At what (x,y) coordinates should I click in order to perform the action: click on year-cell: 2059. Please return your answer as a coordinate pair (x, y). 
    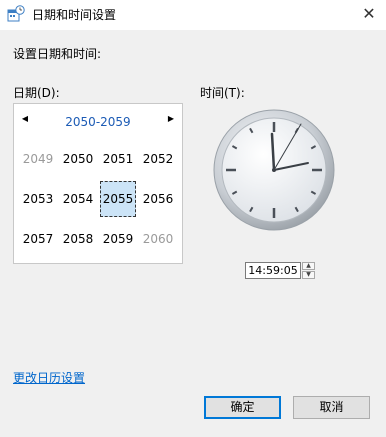
    Looking at the image, I should click on (118, 239).